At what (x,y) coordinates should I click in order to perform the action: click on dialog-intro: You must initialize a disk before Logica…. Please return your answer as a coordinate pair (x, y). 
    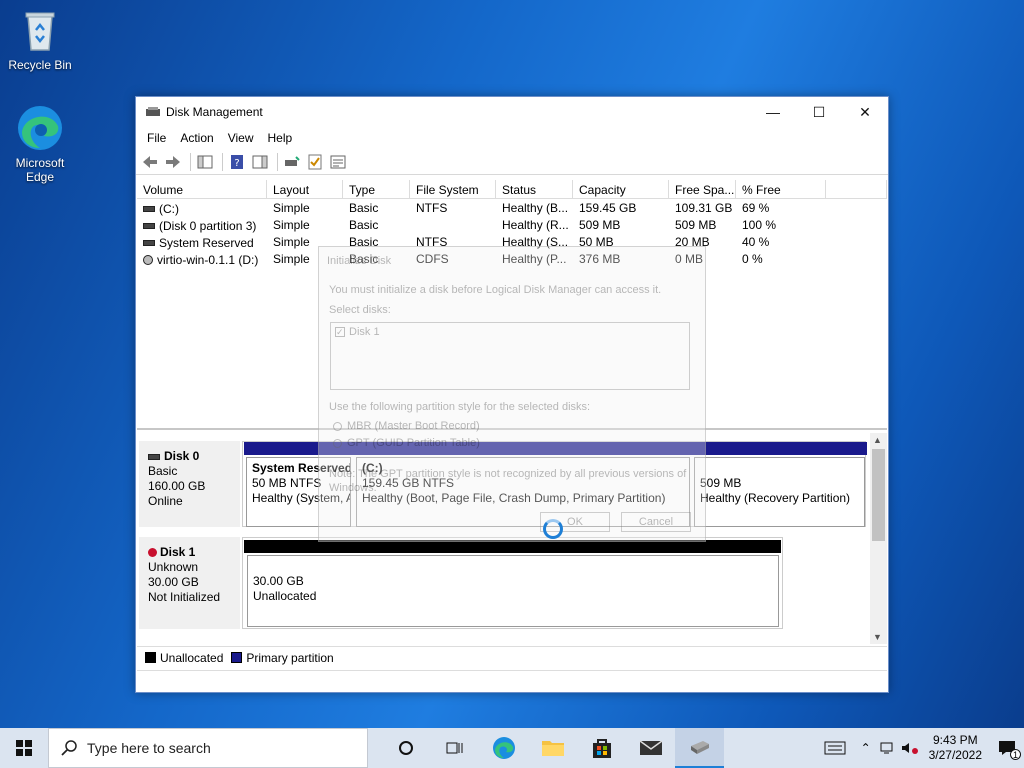
    Looking at the image, I should click on (495, 290).